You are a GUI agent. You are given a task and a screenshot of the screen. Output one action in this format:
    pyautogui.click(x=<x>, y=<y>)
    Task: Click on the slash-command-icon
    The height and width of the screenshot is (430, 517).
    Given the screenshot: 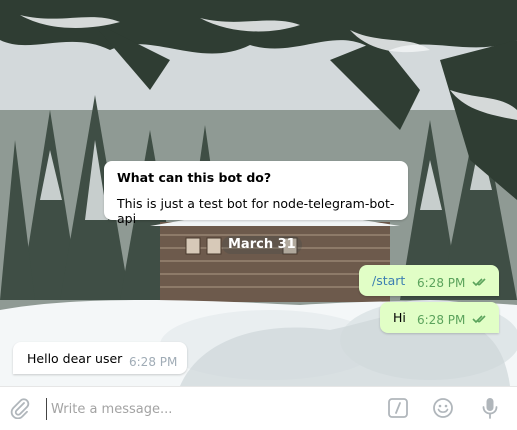 What is the action you would take?
    pyautogui.click(x=398, y=408)
    